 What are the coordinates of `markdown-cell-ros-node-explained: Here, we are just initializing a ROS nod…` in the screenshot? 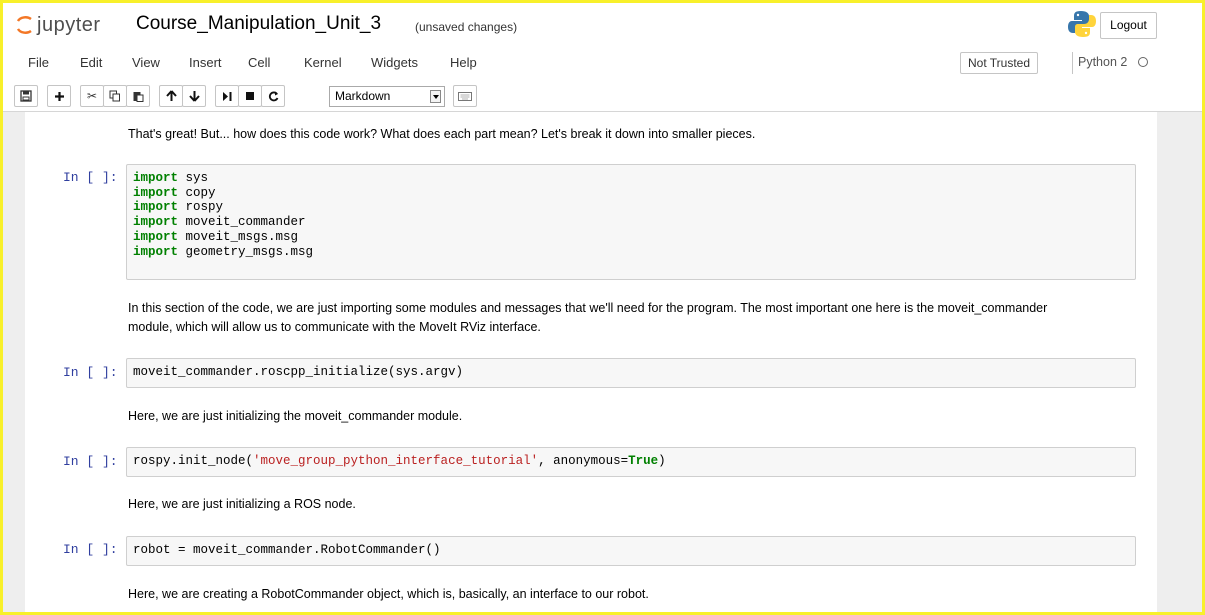 It's located at (608, 504).